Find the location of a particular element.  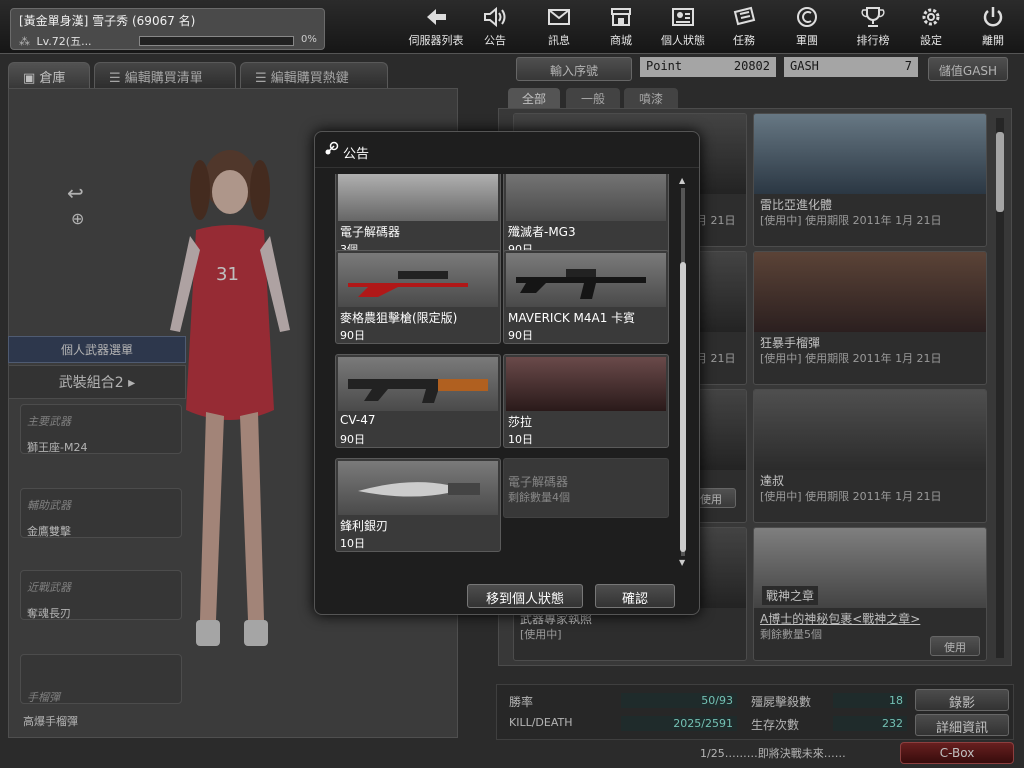

move-to-profile-button: 移到個人狀態 is located at coordinates (525, 596).